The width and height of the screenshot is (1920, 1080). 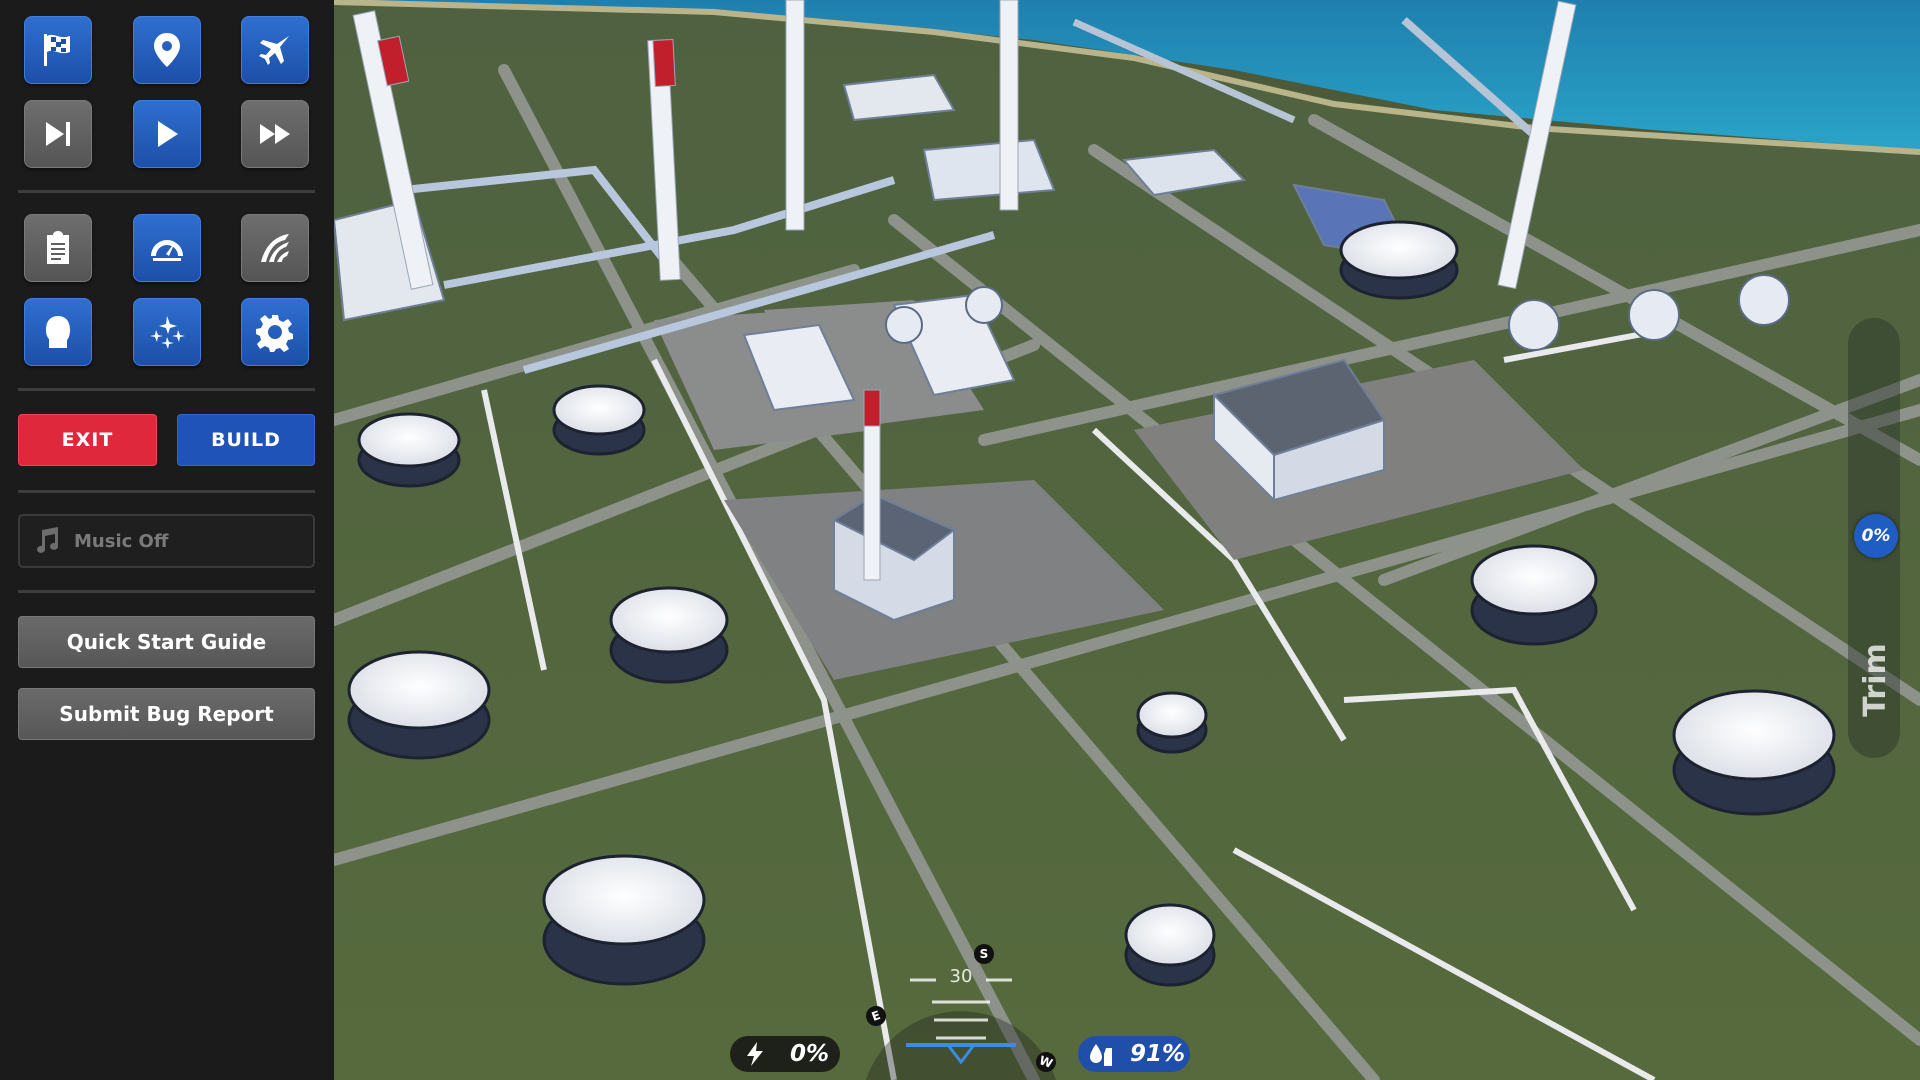 I want to click on speedometer-icon, so click(x=167, y=250).